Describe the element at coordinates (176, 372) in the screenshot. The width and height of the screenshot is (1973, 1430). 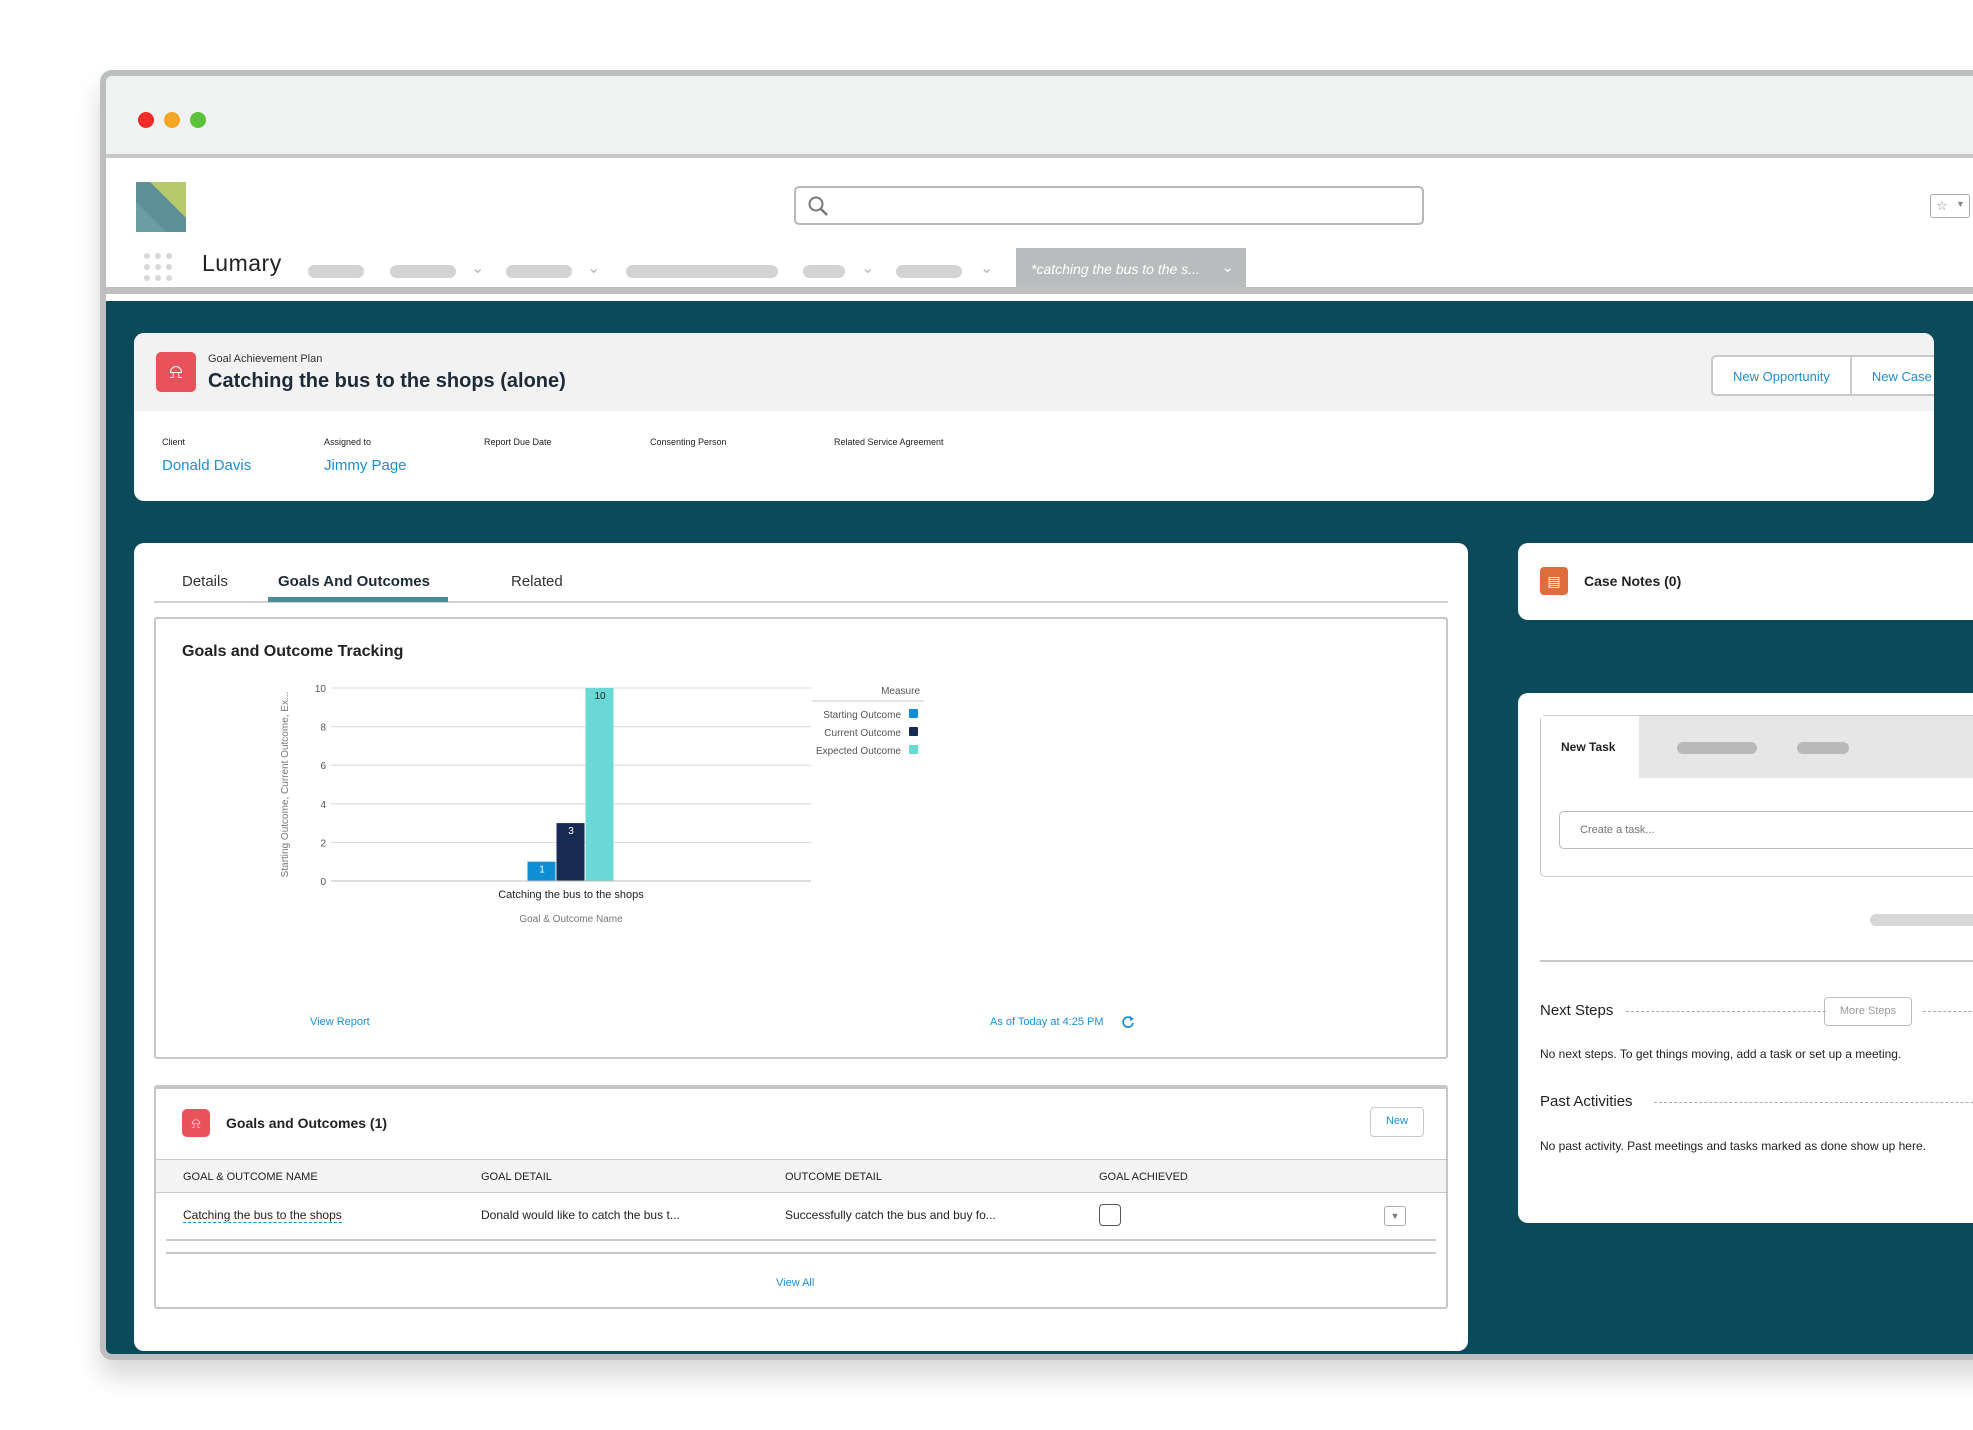
I see `goal-bell-icon: ⍾` at that location.